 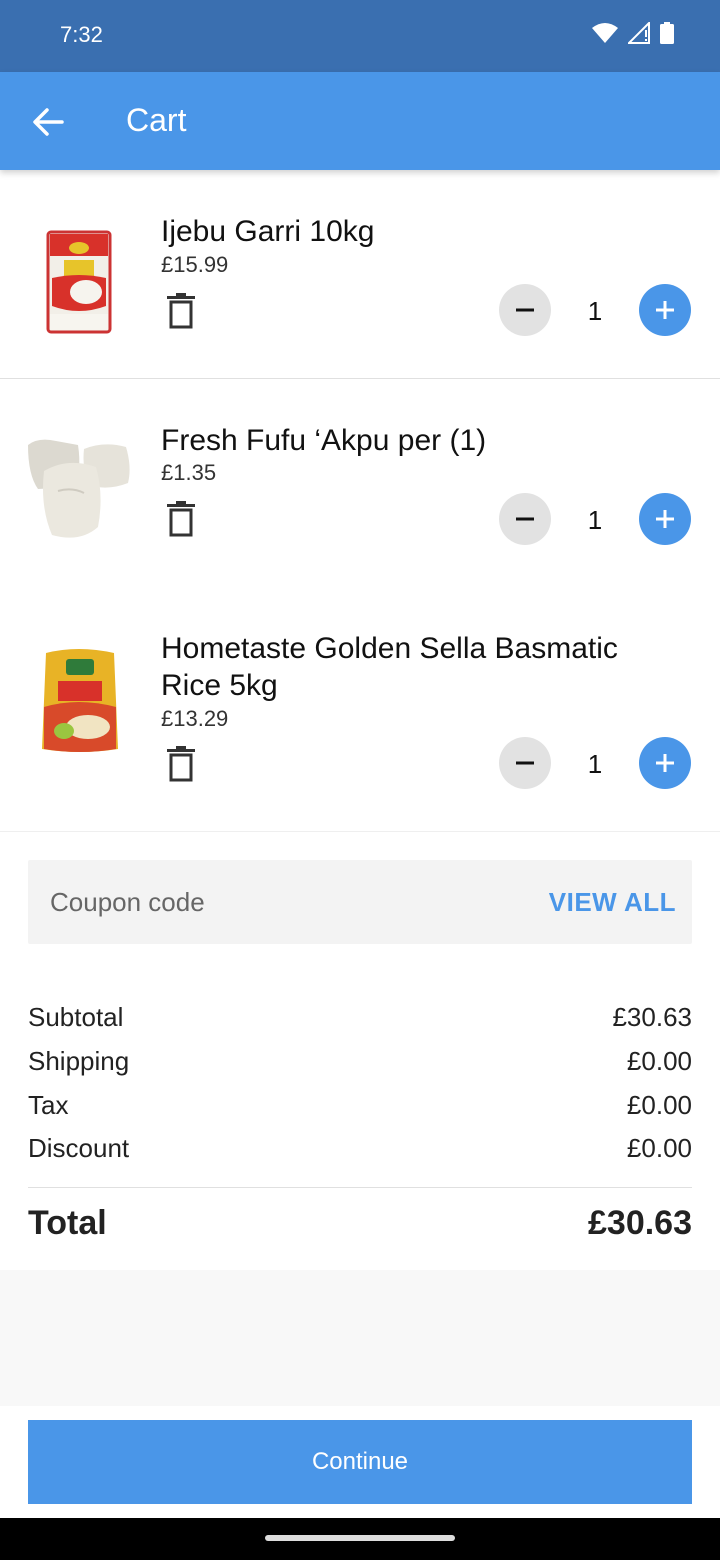 I want to click on coupon-input, so click(x=278, y=902).